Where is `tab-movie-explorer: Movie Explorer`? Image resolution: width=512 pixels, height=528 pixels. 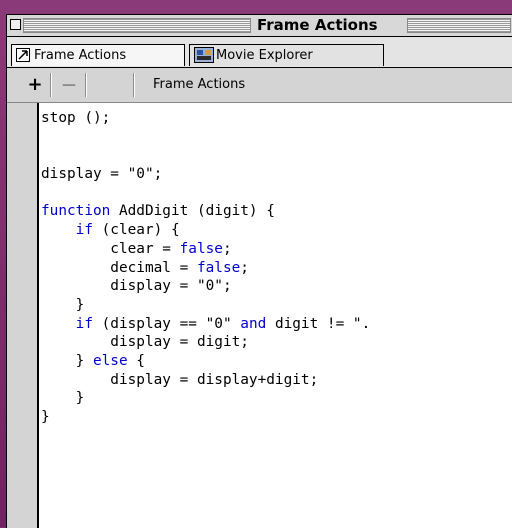
tab-movie-explorer: Movie Explorer is located at coordinates (286, 55).